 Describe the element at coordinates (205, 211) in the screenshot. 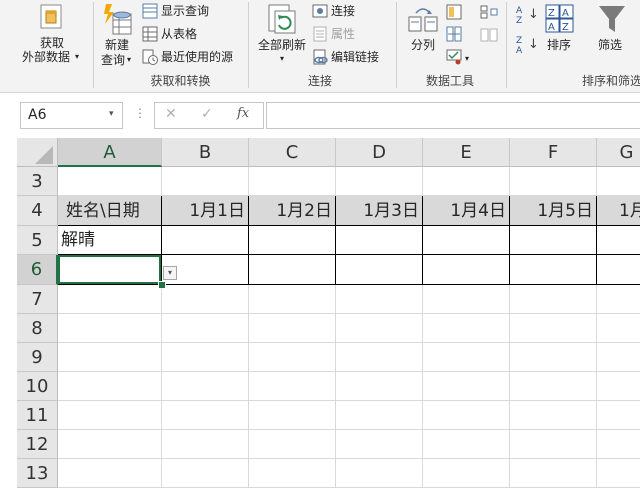

I see `cell-b4: 1月1日` at that location.